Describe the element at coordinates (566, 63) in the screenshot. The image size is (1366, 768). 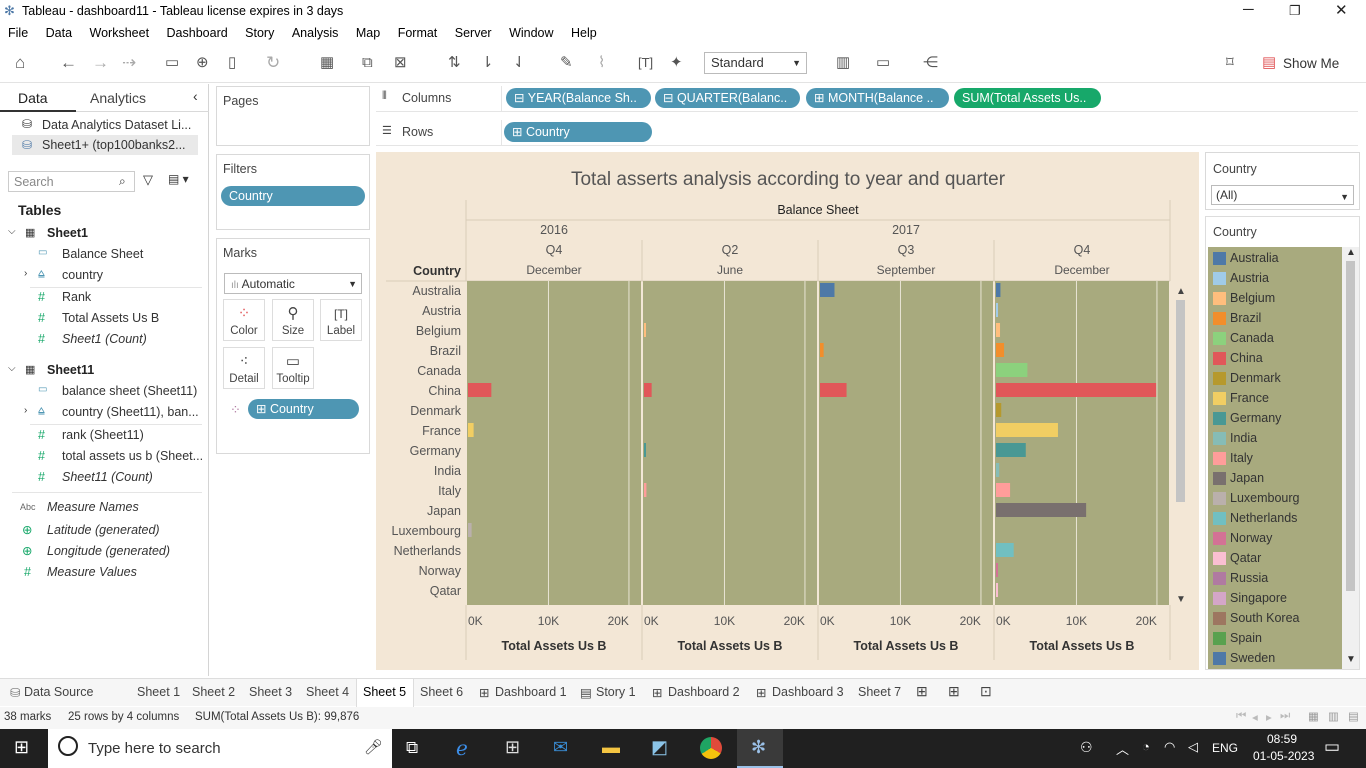
I see `highlight-icon: ✎` at that location.